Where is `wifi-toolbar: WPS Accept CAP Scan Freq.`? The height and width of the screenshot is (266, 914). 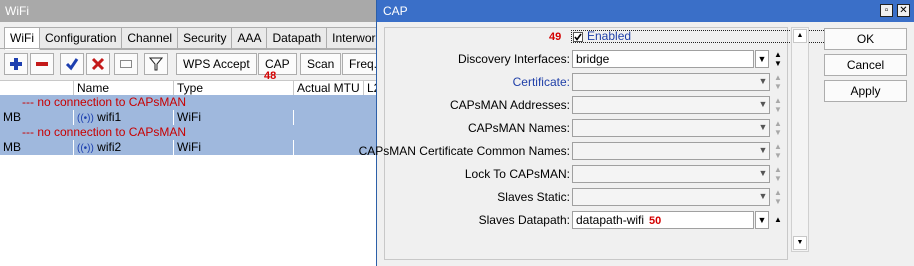 wifi-toolbar: WPS Accept CAP Scan Freq. is located at coordinates (188, 63).